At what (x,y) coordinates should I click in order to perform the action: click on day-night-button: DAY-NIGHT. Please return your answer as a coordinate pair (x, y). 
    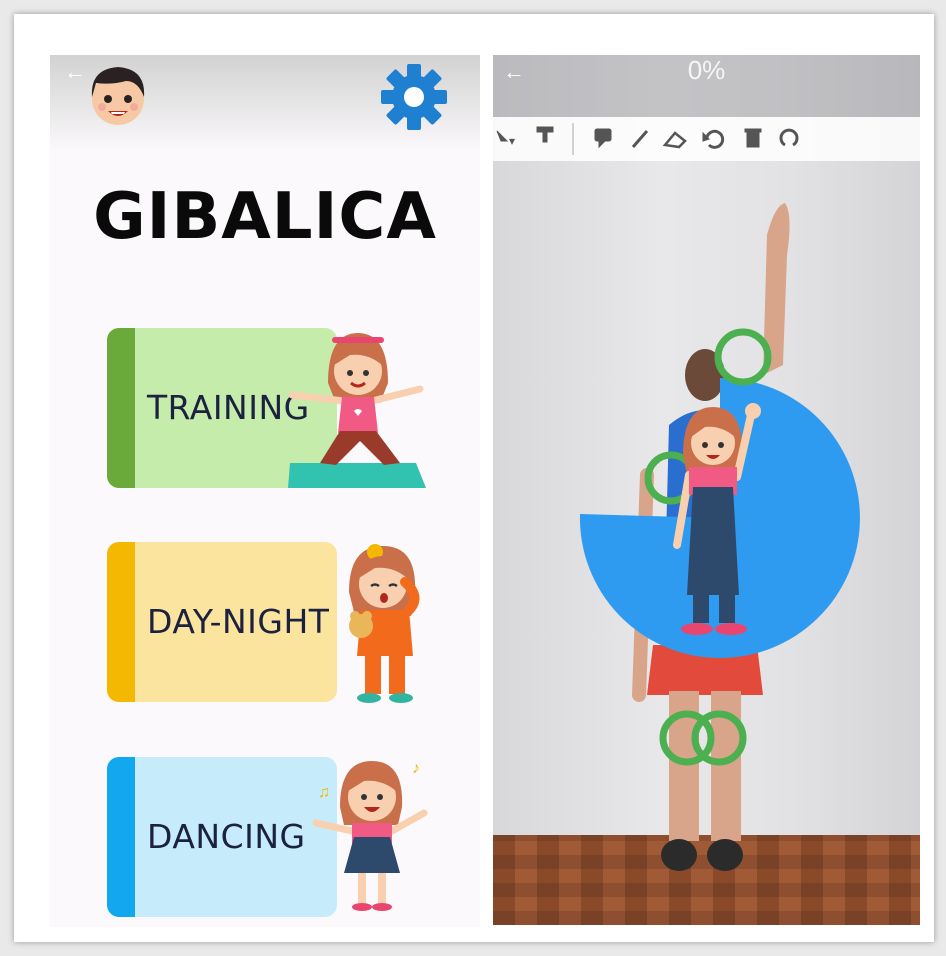
    Looking at the image, I should click on (222, 622).